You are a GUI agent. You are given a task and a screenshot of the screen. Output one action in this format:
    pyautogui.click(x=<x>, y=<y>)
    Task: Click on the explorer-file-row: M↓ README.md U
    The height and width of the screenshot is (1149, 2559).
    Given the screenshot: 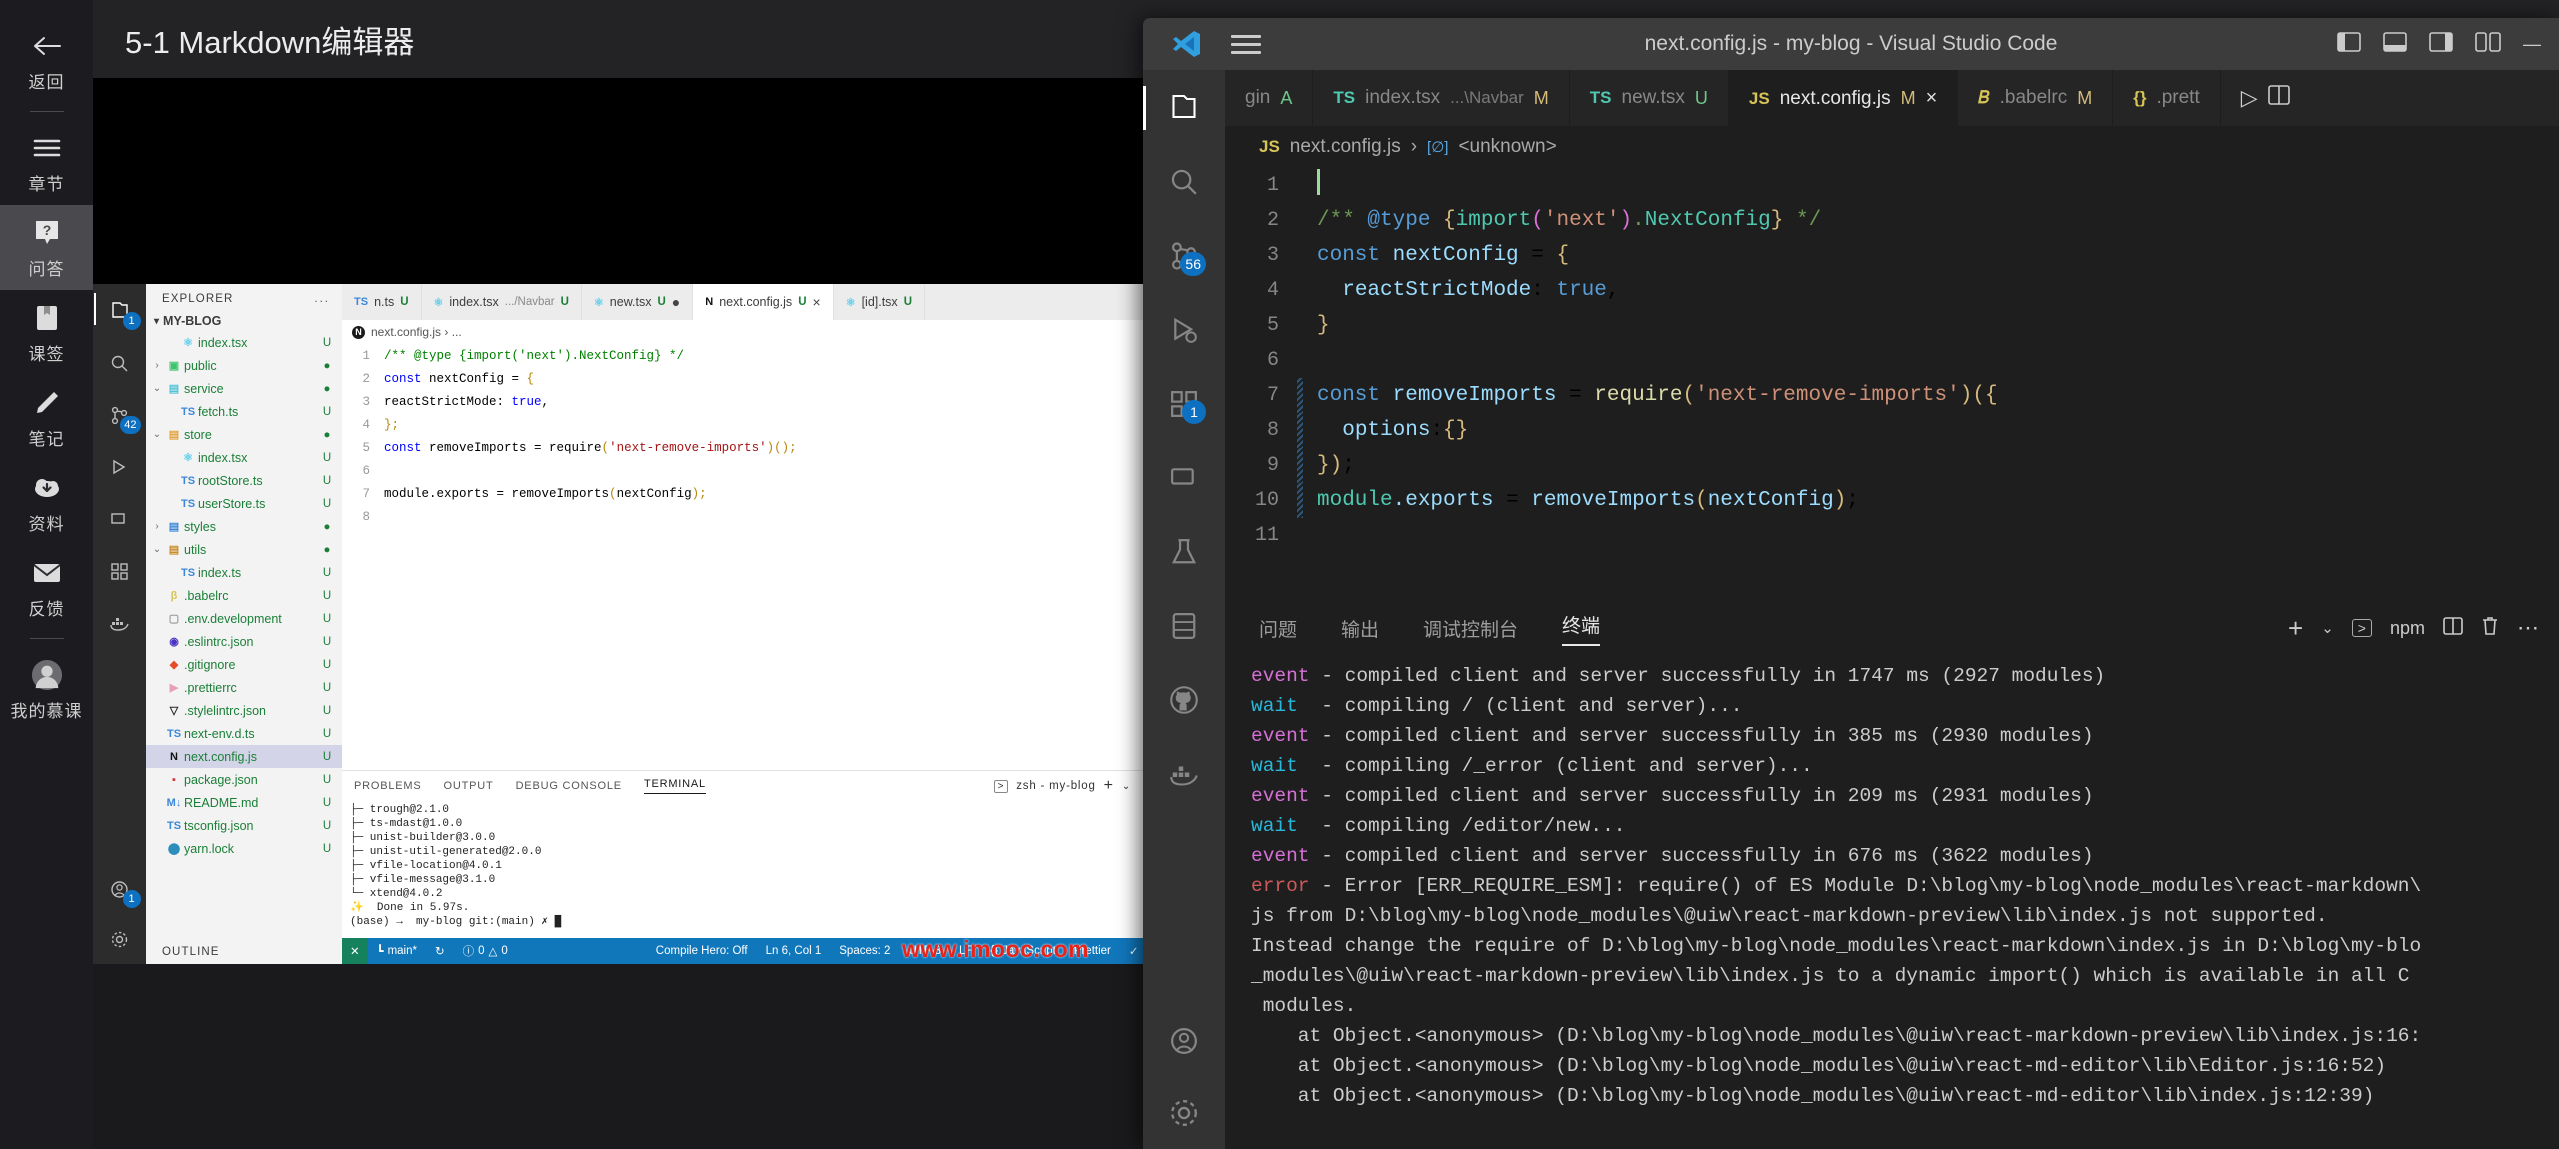 What is the action you would take?
    pyautogui.click(x=244, y=802)
    